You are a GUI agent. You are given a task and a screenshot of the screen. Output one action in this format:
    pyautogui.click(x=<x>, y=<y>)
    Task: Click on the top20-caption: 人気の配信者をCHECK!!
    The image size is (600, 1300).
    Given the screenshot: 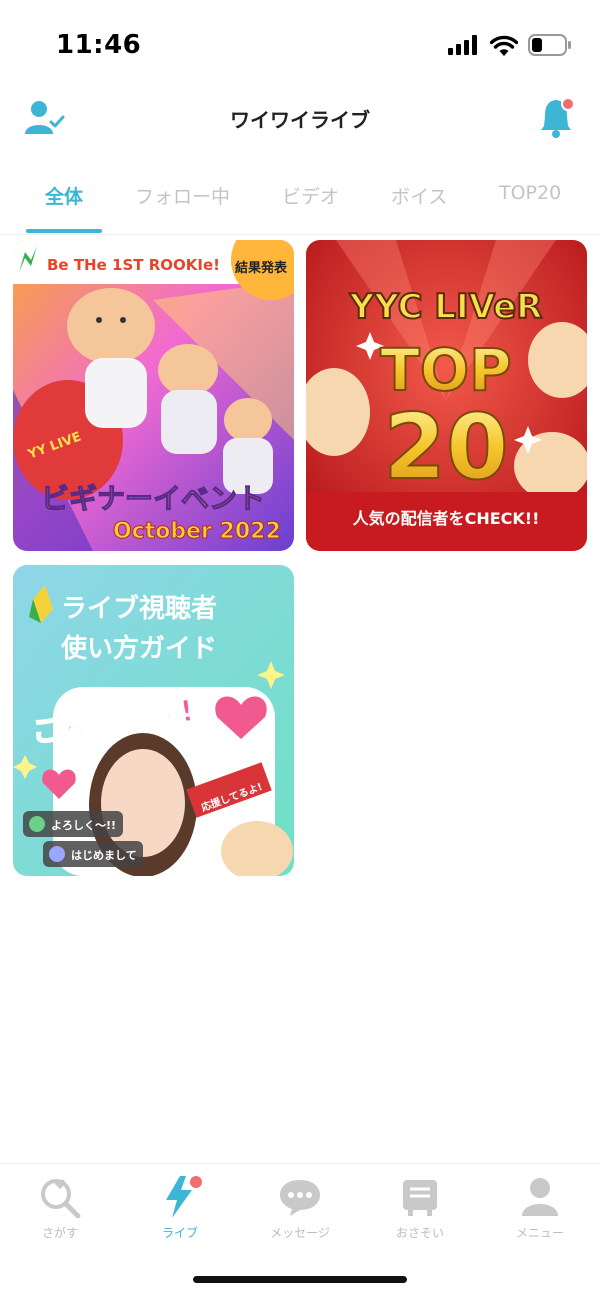 What is the action you would take?
    pyautogui.click(x=446, y=518)
    